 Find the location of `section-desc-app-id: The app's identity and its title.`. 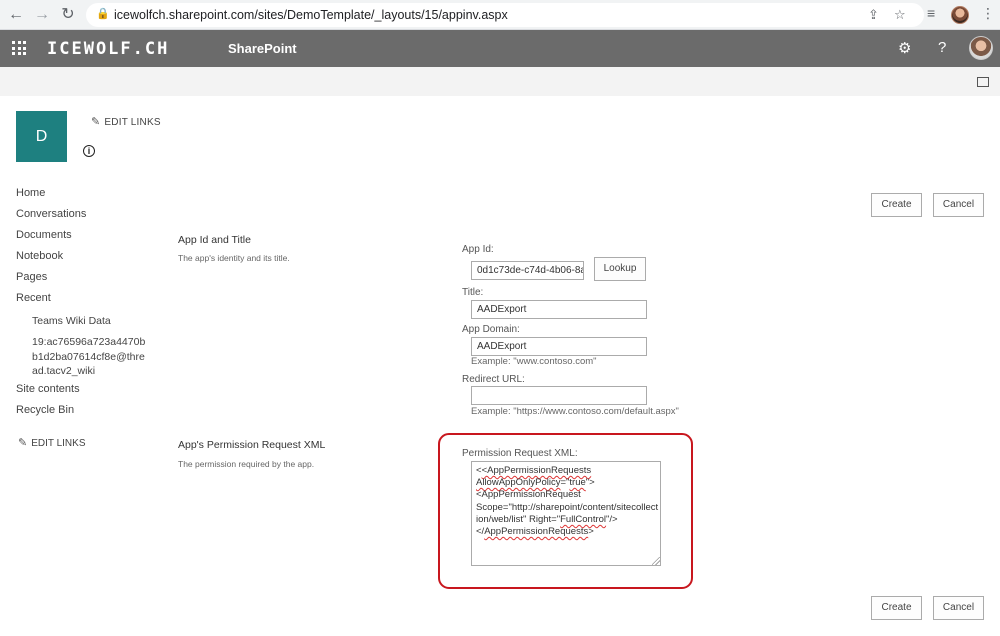

section-desc-app-id: The app's identity and its title. is located at coordinates (234, 258).